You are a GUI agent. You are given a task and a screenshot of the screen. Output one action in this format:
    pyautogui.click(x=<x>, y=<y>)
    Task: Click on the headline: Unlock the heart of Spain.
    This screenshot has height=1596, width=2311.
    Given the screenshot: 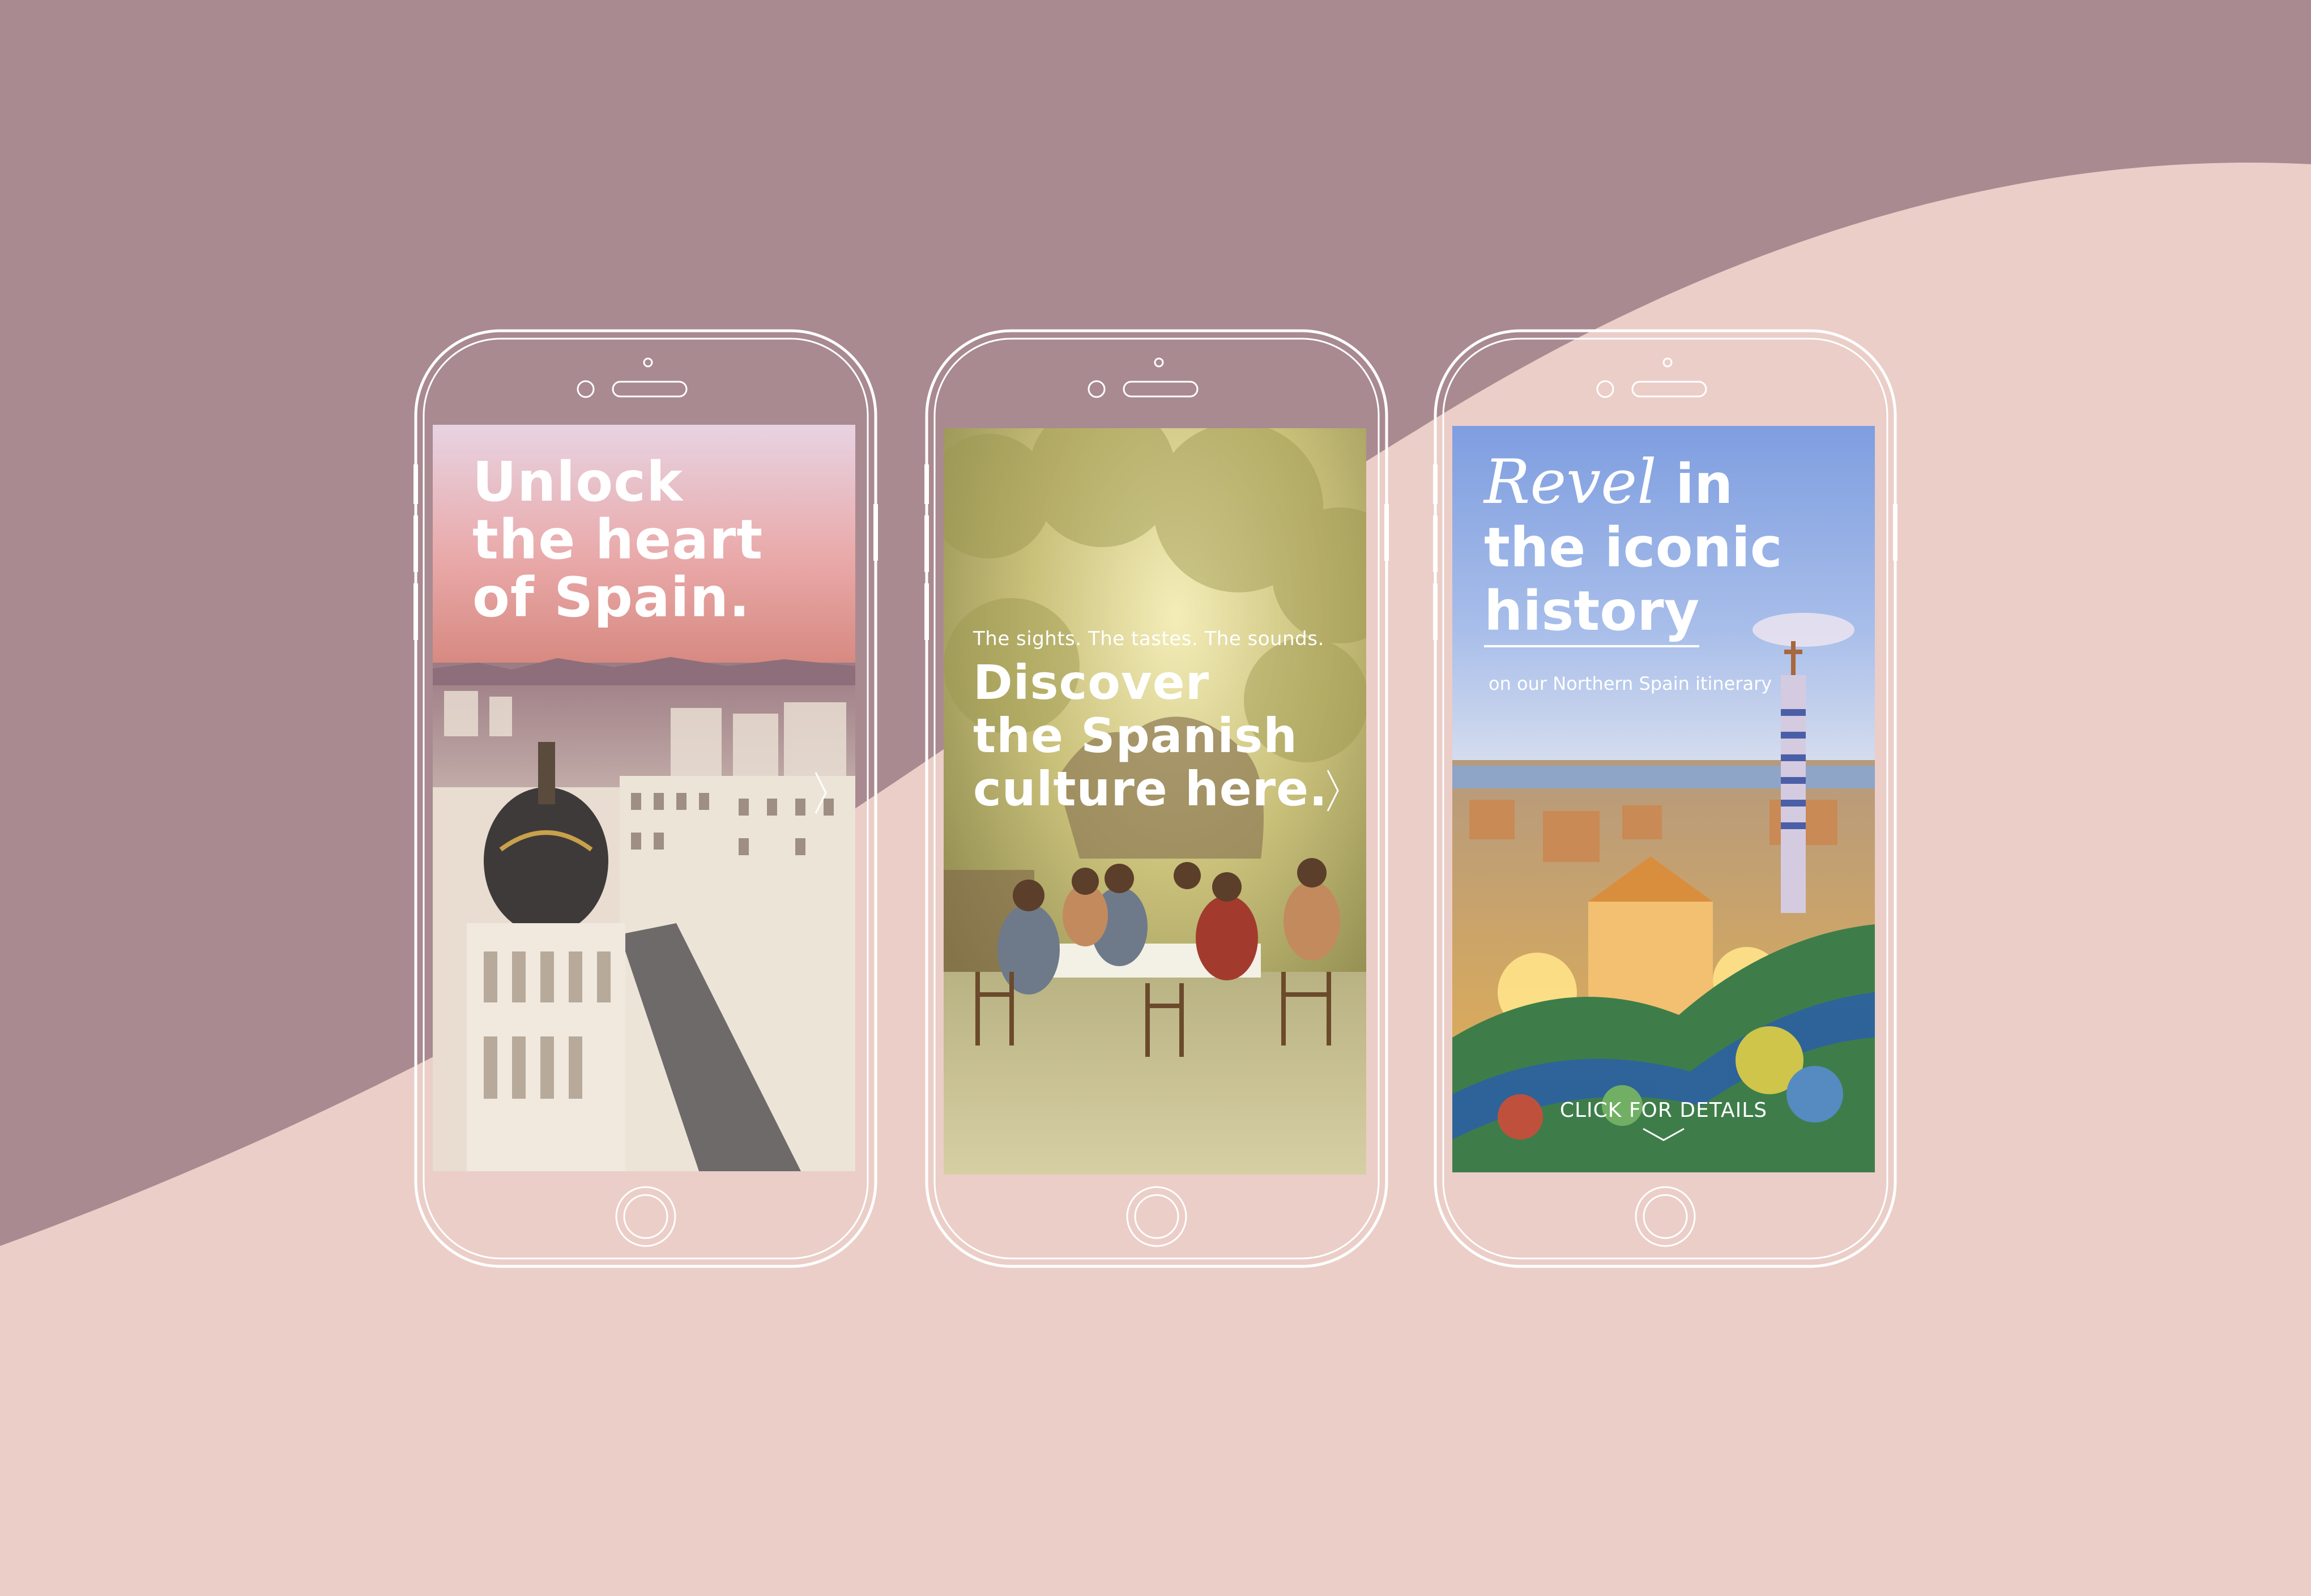 What is the action you would take?
    pyautogui.click(x=617, y=540)
    